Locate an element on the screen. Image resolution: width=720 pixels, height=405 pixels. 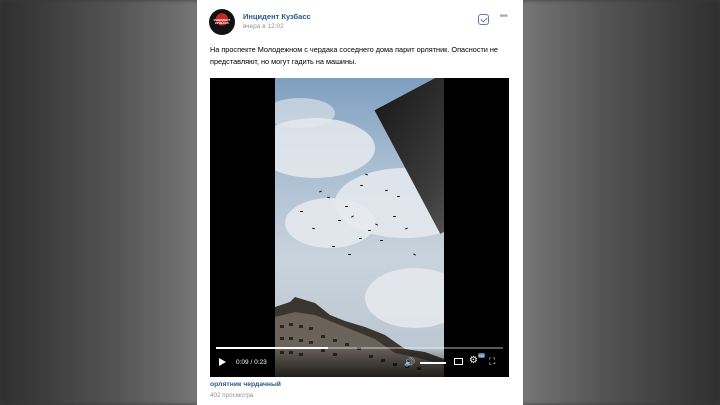
more-icon: ••• is located at coordinates (503, 16).